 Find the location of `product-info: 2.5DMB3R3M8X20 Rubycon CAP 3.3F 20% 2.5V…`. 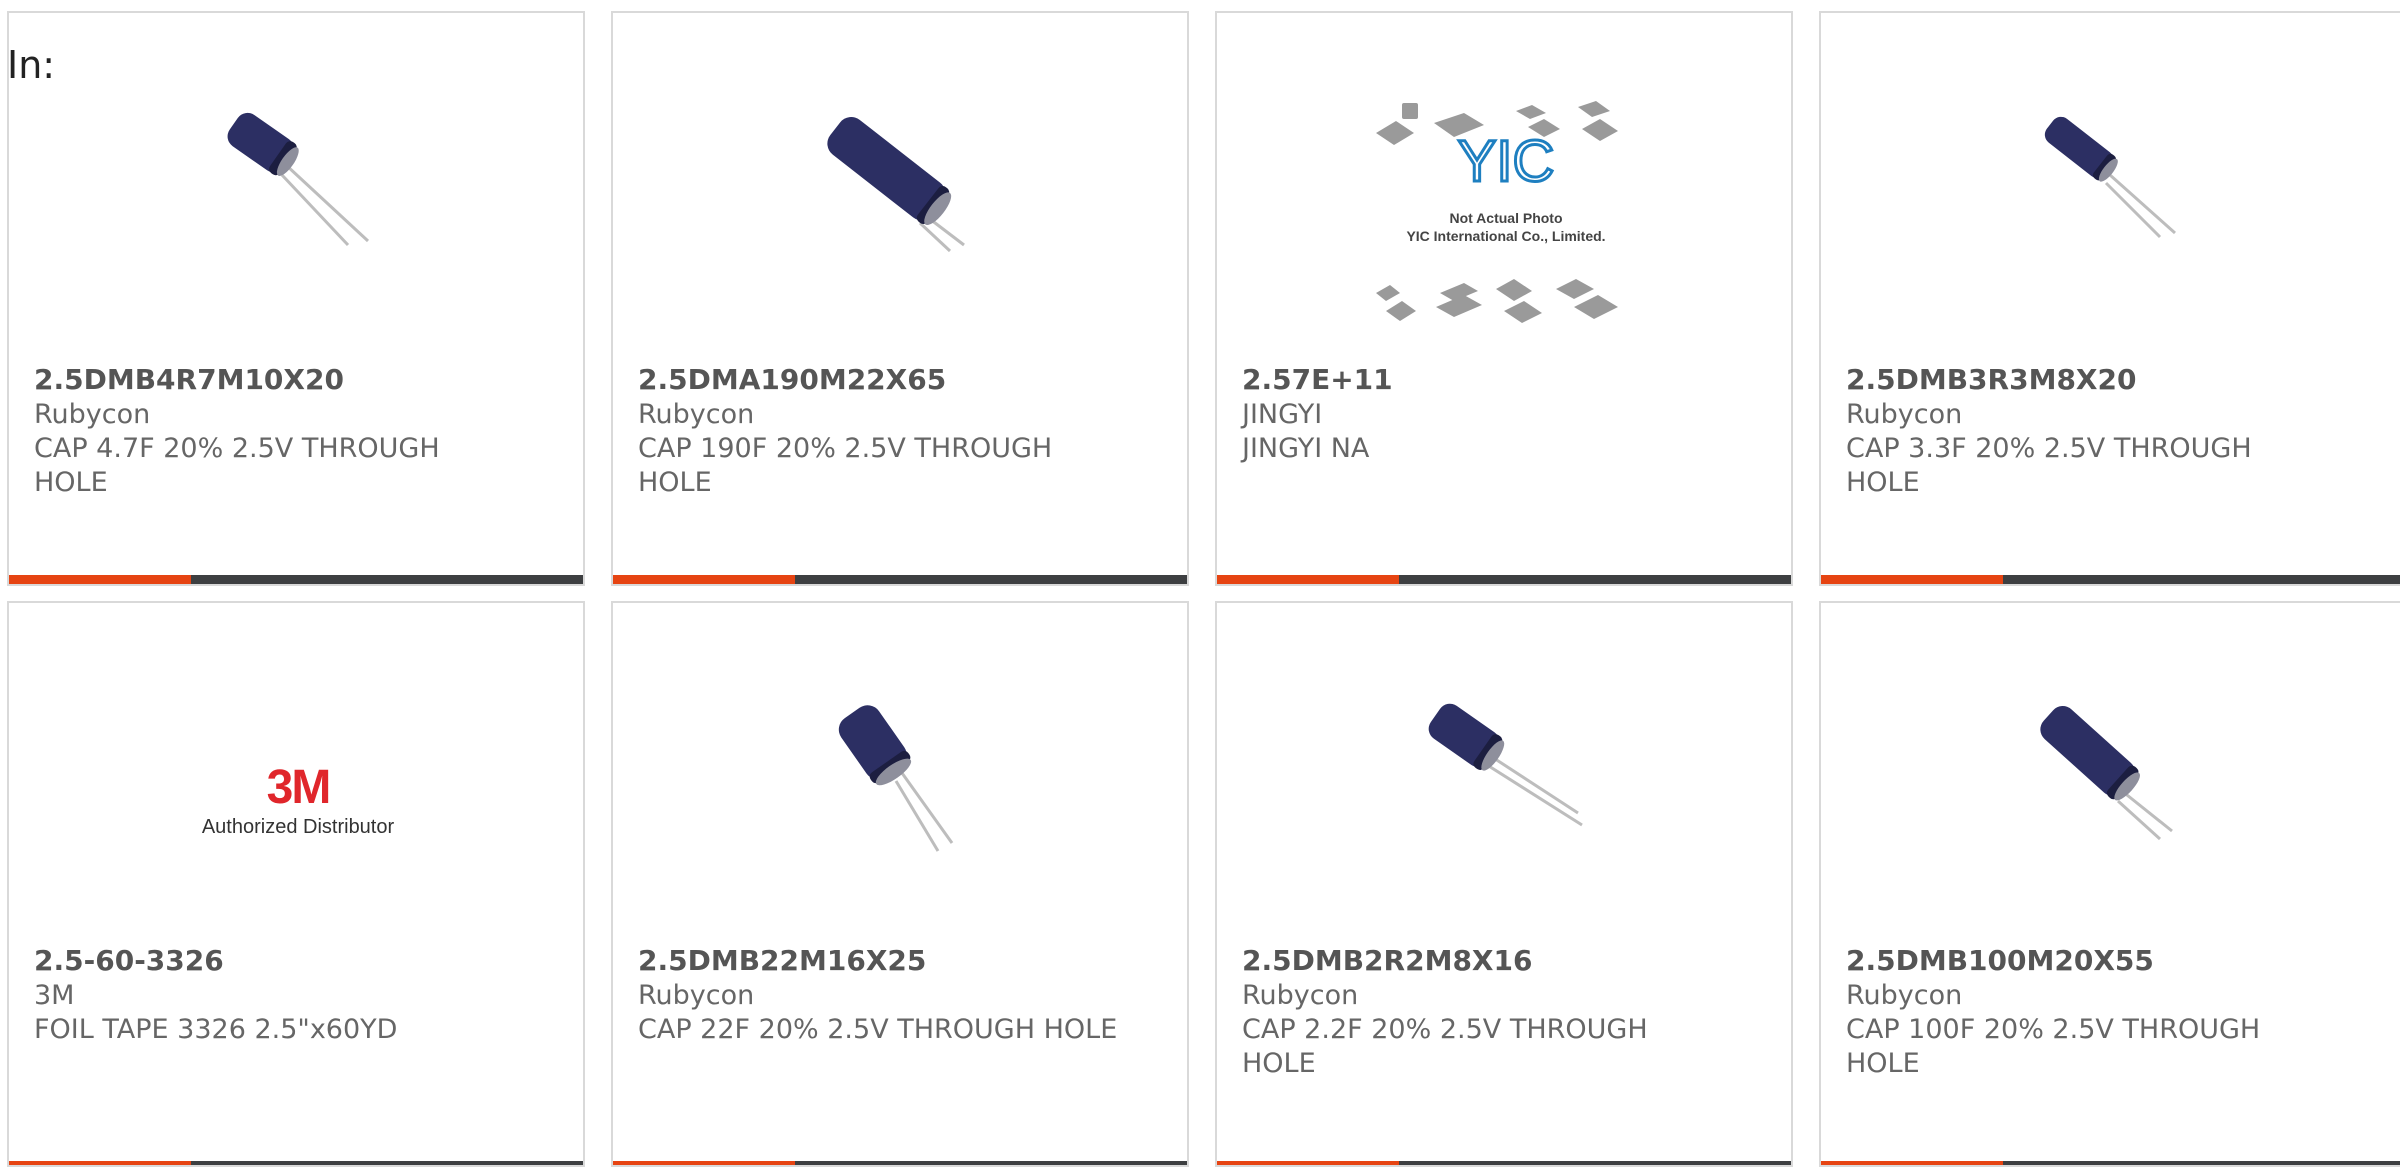

product-info: 2.5DMB3R3M8X20 Rubycon CAP 3.3F 20% 2.5V… is located at coordinates (2086, 431).